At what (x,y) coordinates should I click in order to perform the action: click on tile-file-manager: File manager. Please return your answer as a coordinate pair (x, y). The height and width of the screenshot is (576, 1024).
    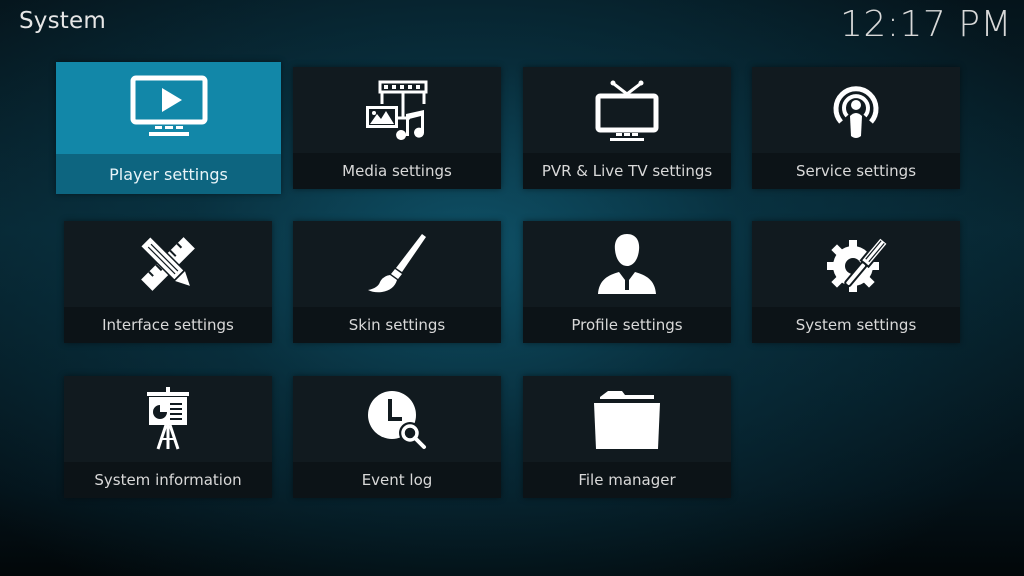
    Looking at the image, I should click on (627, 437).